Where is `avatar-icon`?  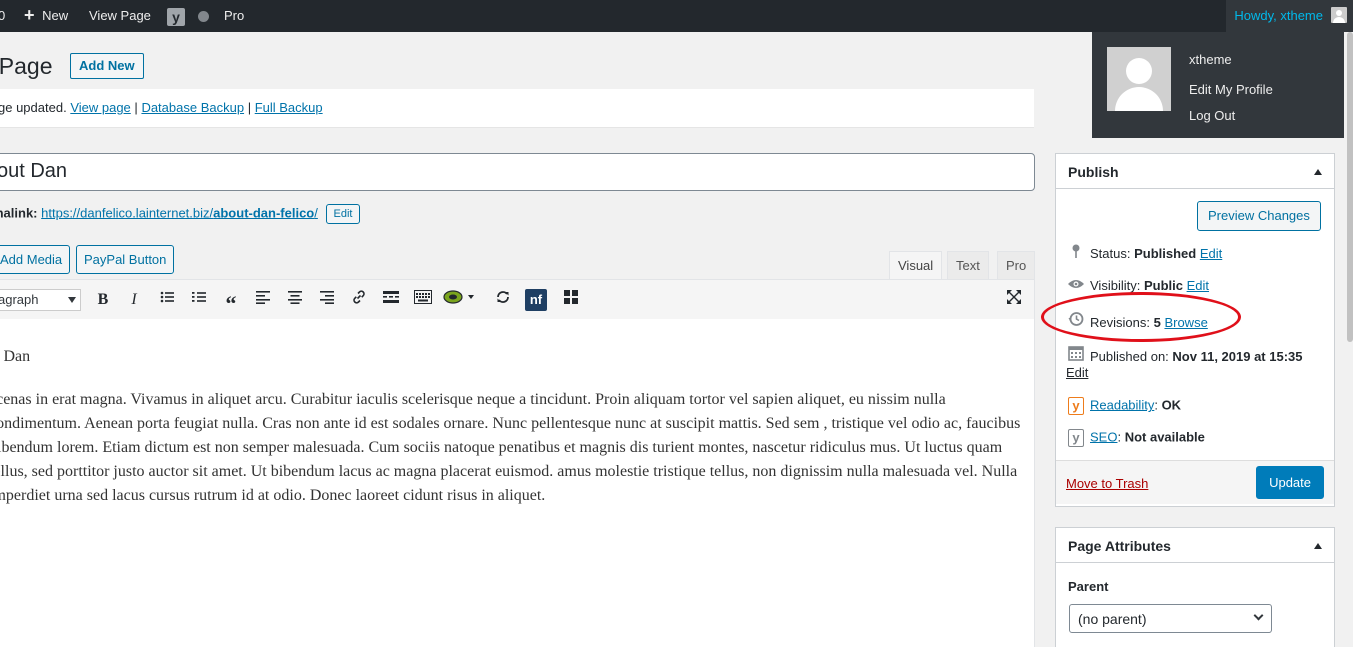 avatar-icon is located at coordinates (1339, 15).